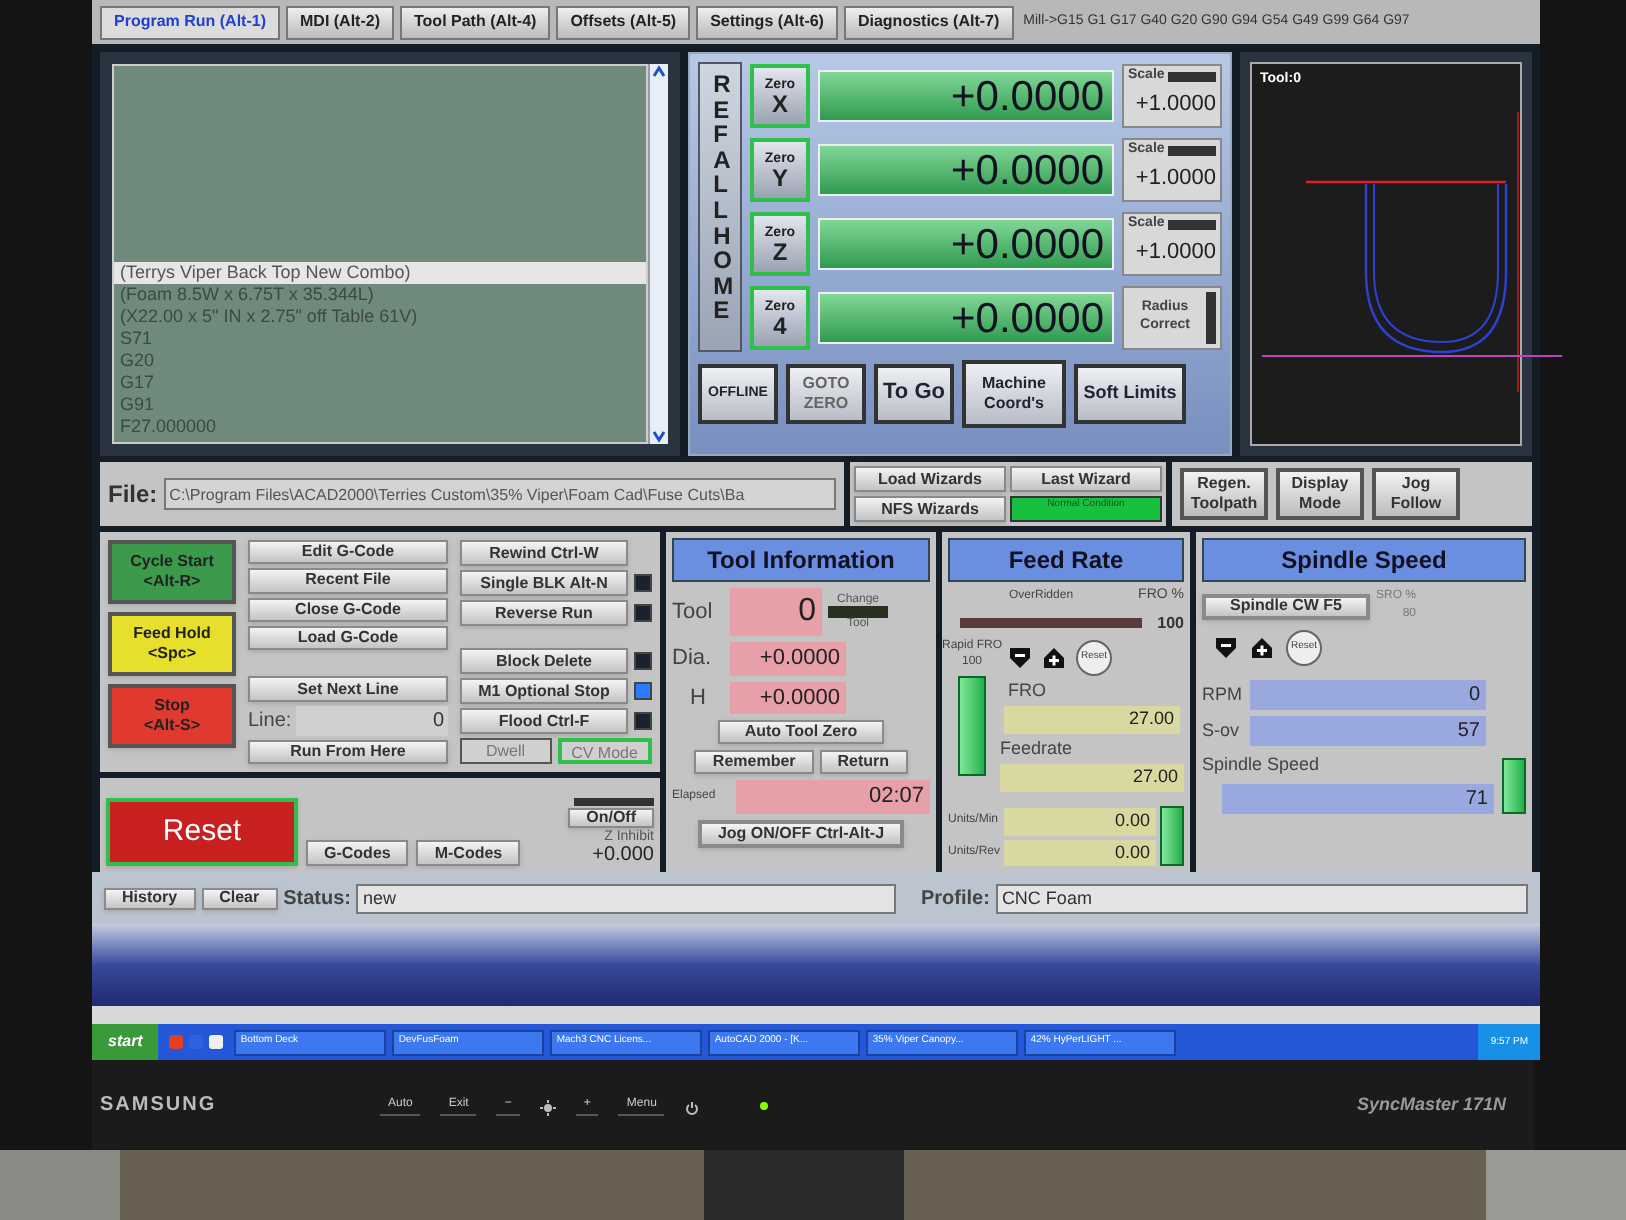 This screenshot has height=1220, width=1626. I want to click on clear-button: Clear, so click(239, 898).